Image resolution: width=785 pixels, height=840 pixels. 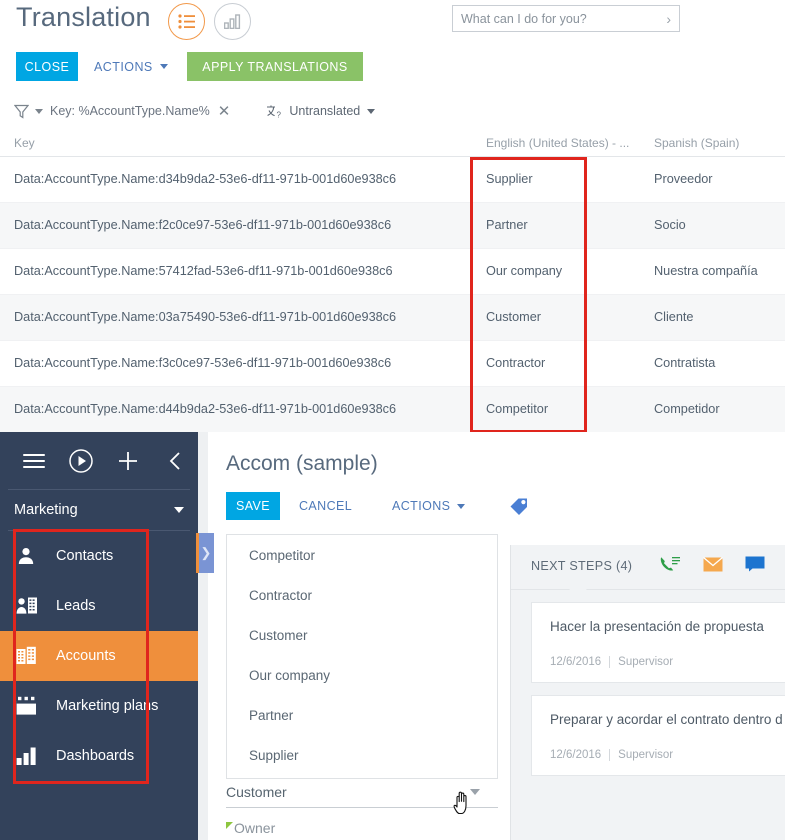 I want to click on filter-chevron-down-icon, so click(x=39, y=111).